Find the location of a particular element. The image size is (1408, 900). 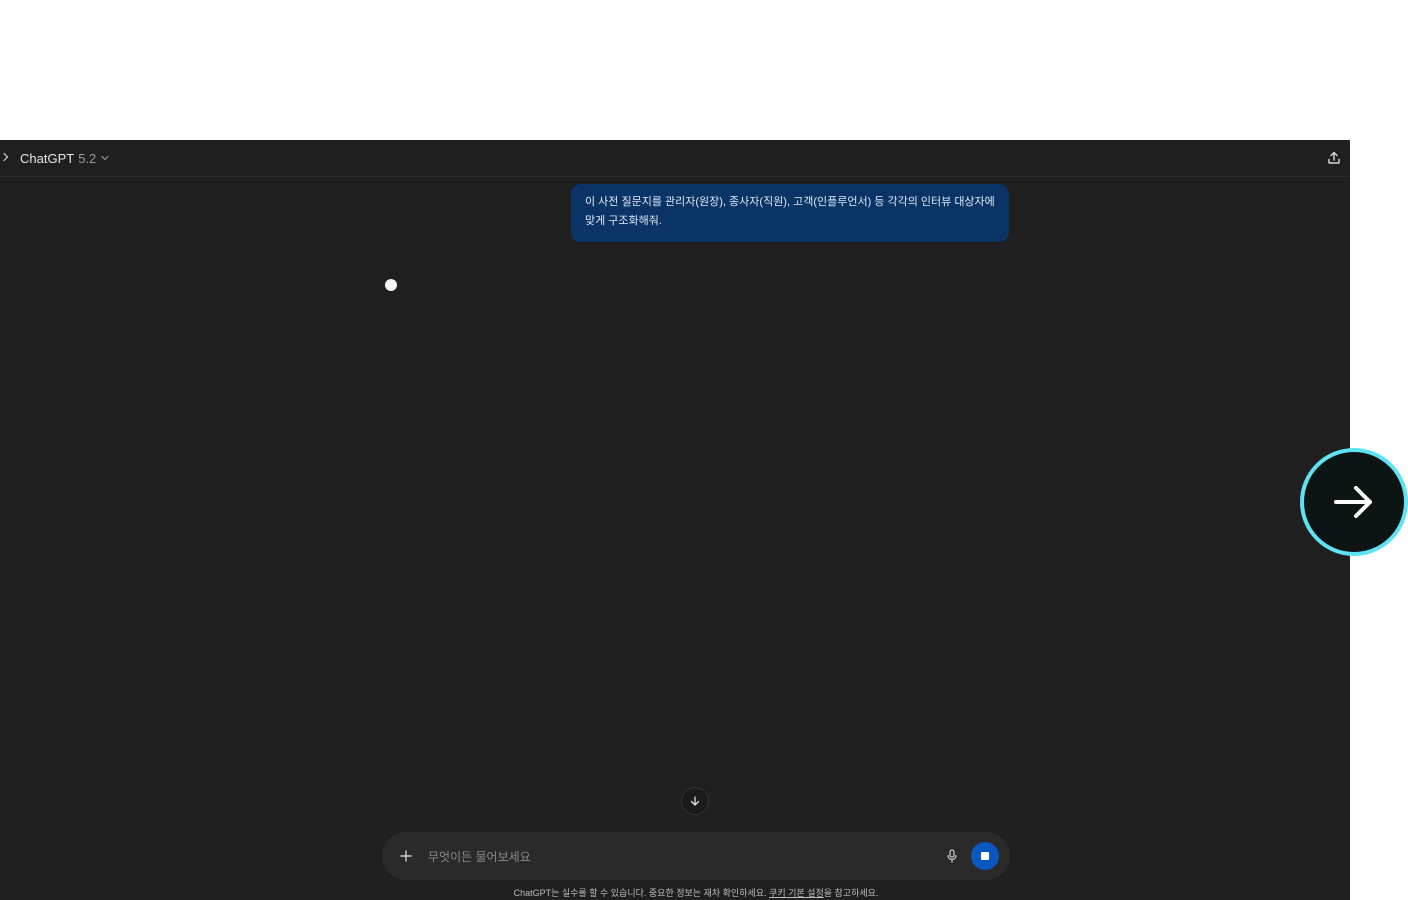

stop-generating-button is located at coordinates (985, 856).